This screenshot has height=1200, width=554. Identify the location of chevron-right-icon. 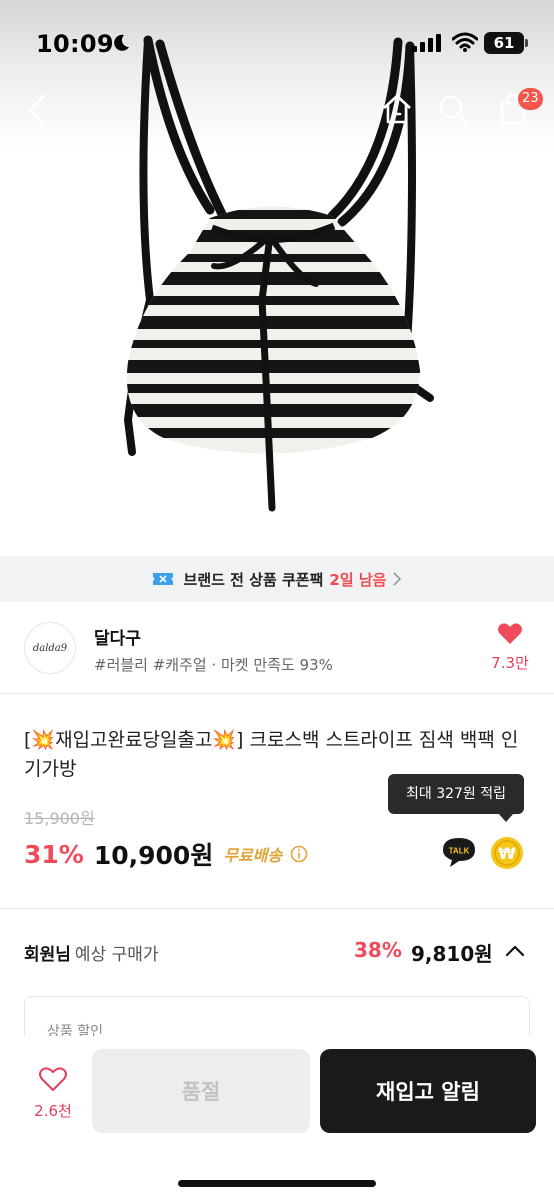
(397, 579).